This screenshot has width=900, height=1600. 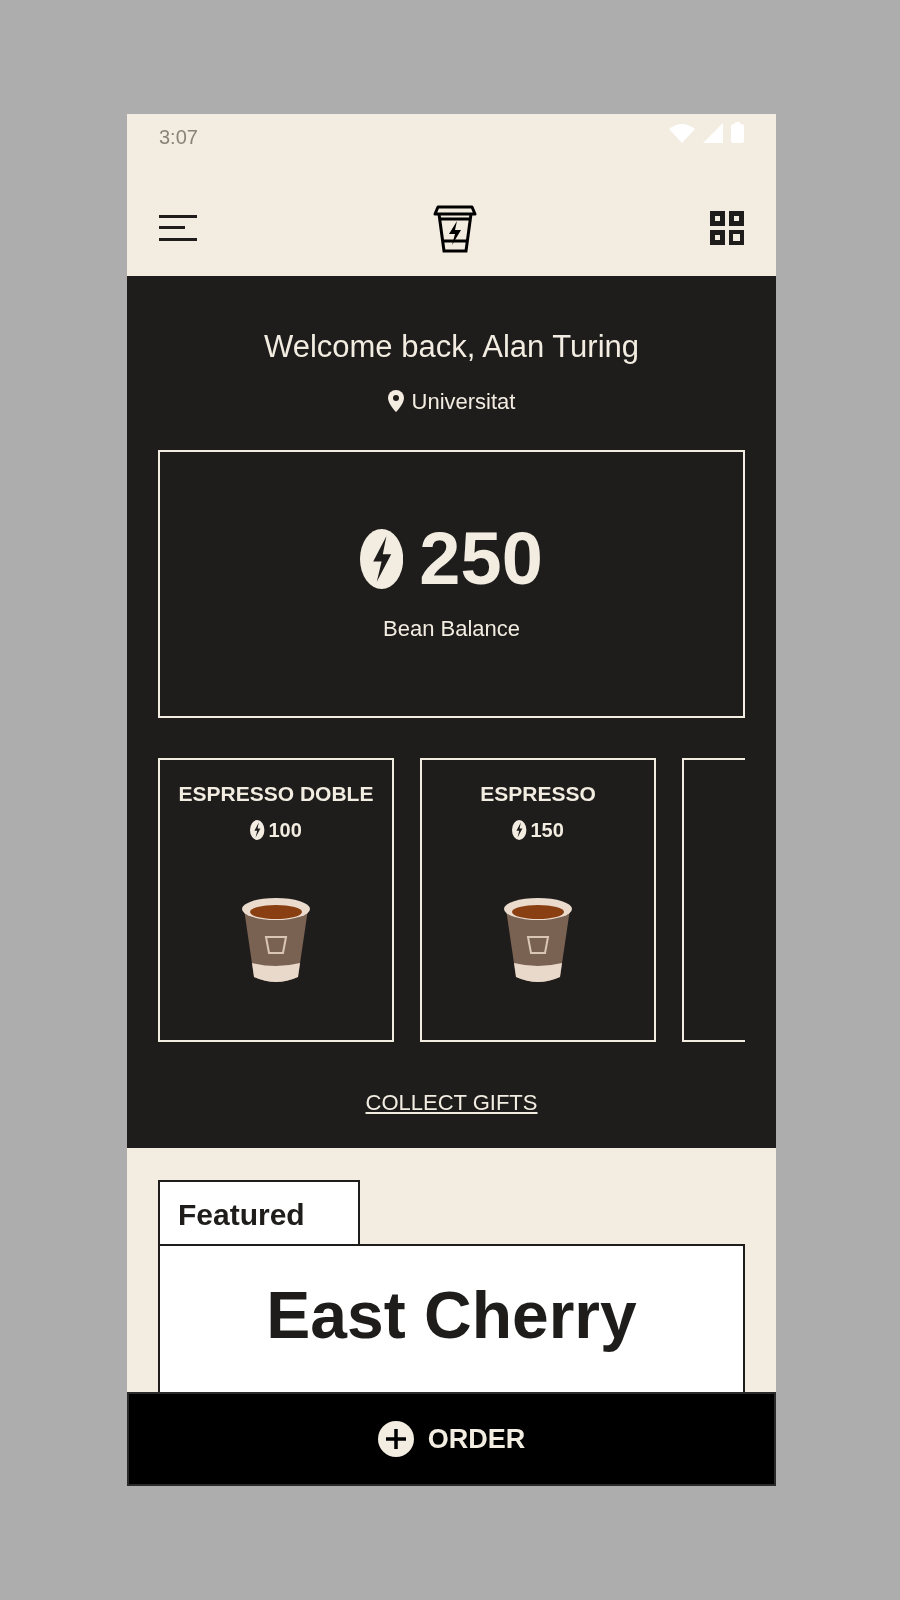 I want to click on plus-circle-icon, so click(x=395, y=1439).